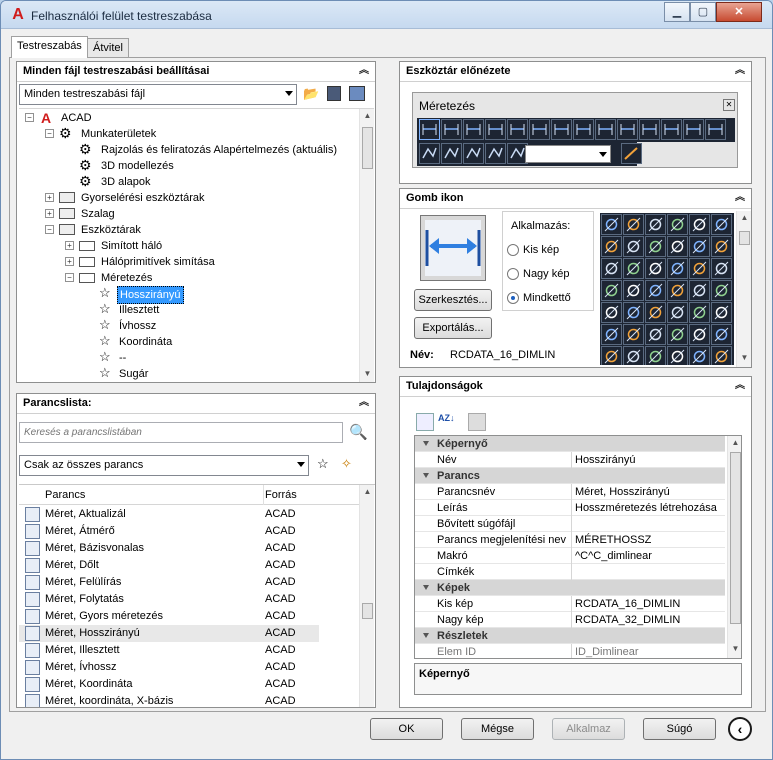  What do you see at coordinates (163, 198) in the screenshot?
I see `tree-item-quick-access-toolbars: + Gyorselérési eszköztárak` at bounding box center [163, 198].